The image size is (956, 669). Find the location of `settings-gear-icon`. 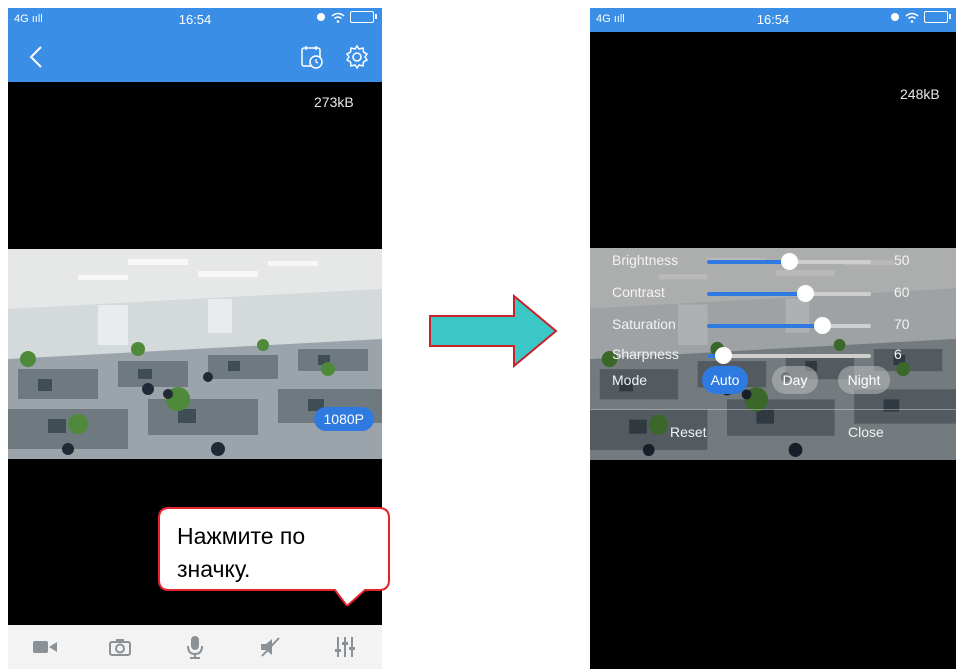

settings-gear-icon is located at coordinates (357, 57).